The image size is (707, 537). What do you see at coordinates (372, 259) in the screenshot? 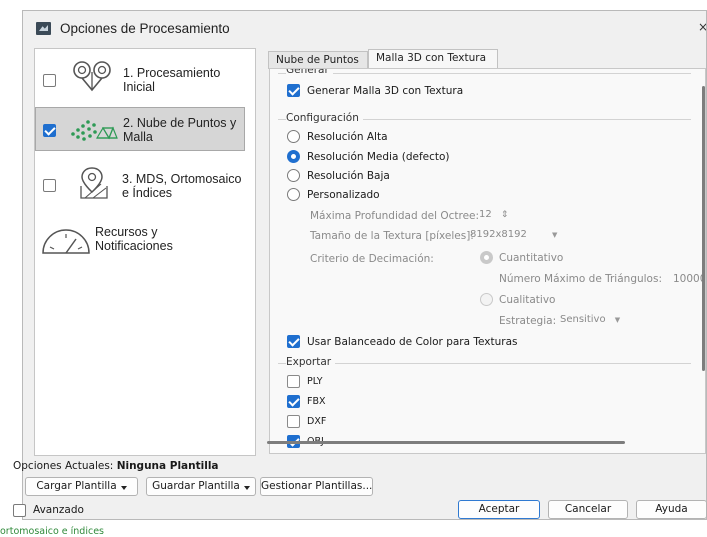
I see `decimation-label: Criterio de Decimación:` at bounding box center [372, 259].